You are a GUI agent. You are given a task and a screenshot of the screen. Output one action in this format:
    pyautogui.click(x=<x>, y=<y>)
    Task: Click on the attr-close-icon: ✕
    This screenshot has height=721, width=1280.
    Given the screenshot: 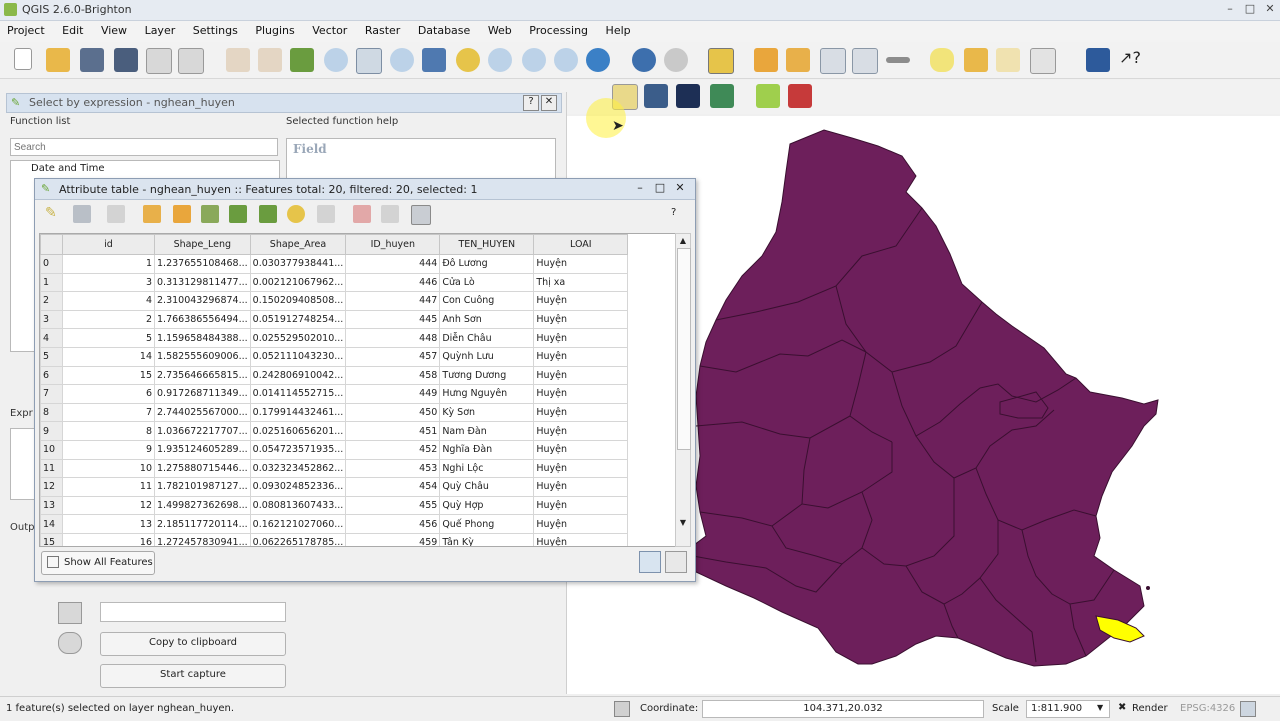 What is the action you would take?
    pyautogui.click(x=680, y=188)
    